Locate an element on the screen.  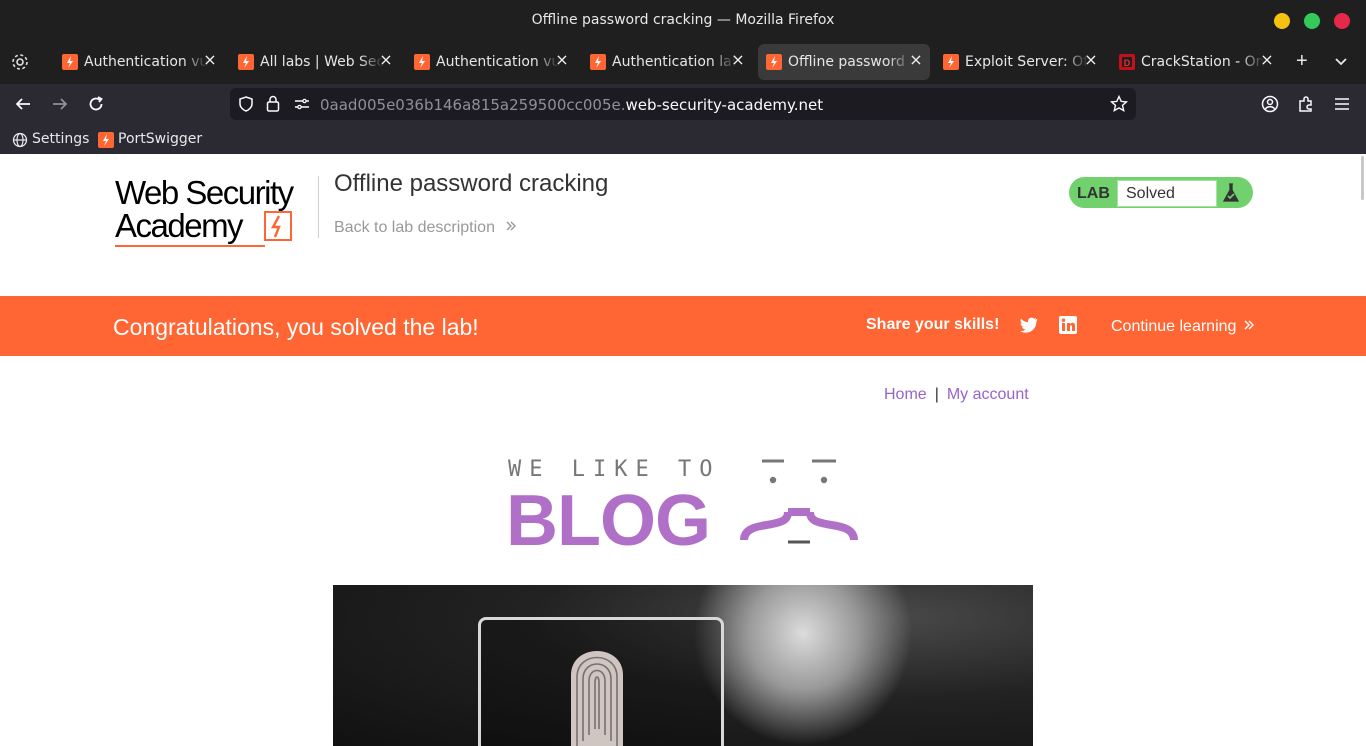
blog-logo: WE LIKE TO BLOG is located at coordinates (686, 507).